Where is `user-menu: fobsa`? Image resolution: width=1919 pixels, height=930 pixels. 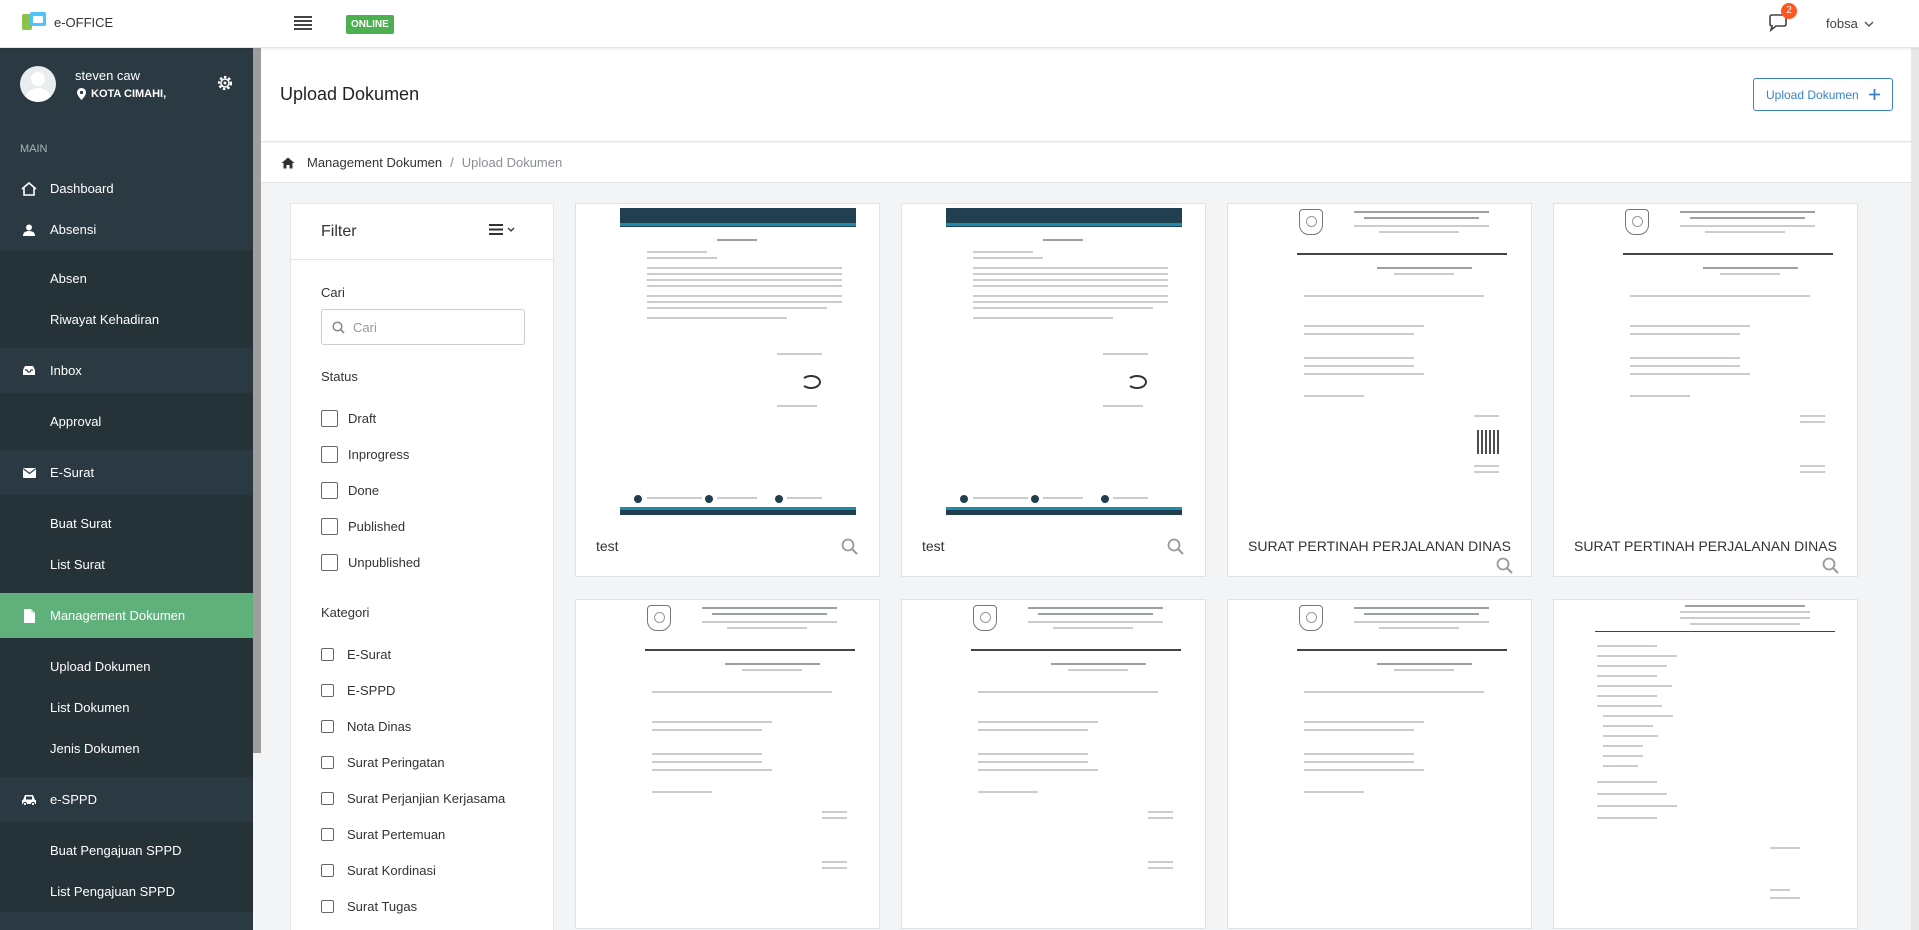
user-menu: fobsa is located at coordinates (1850, 23).